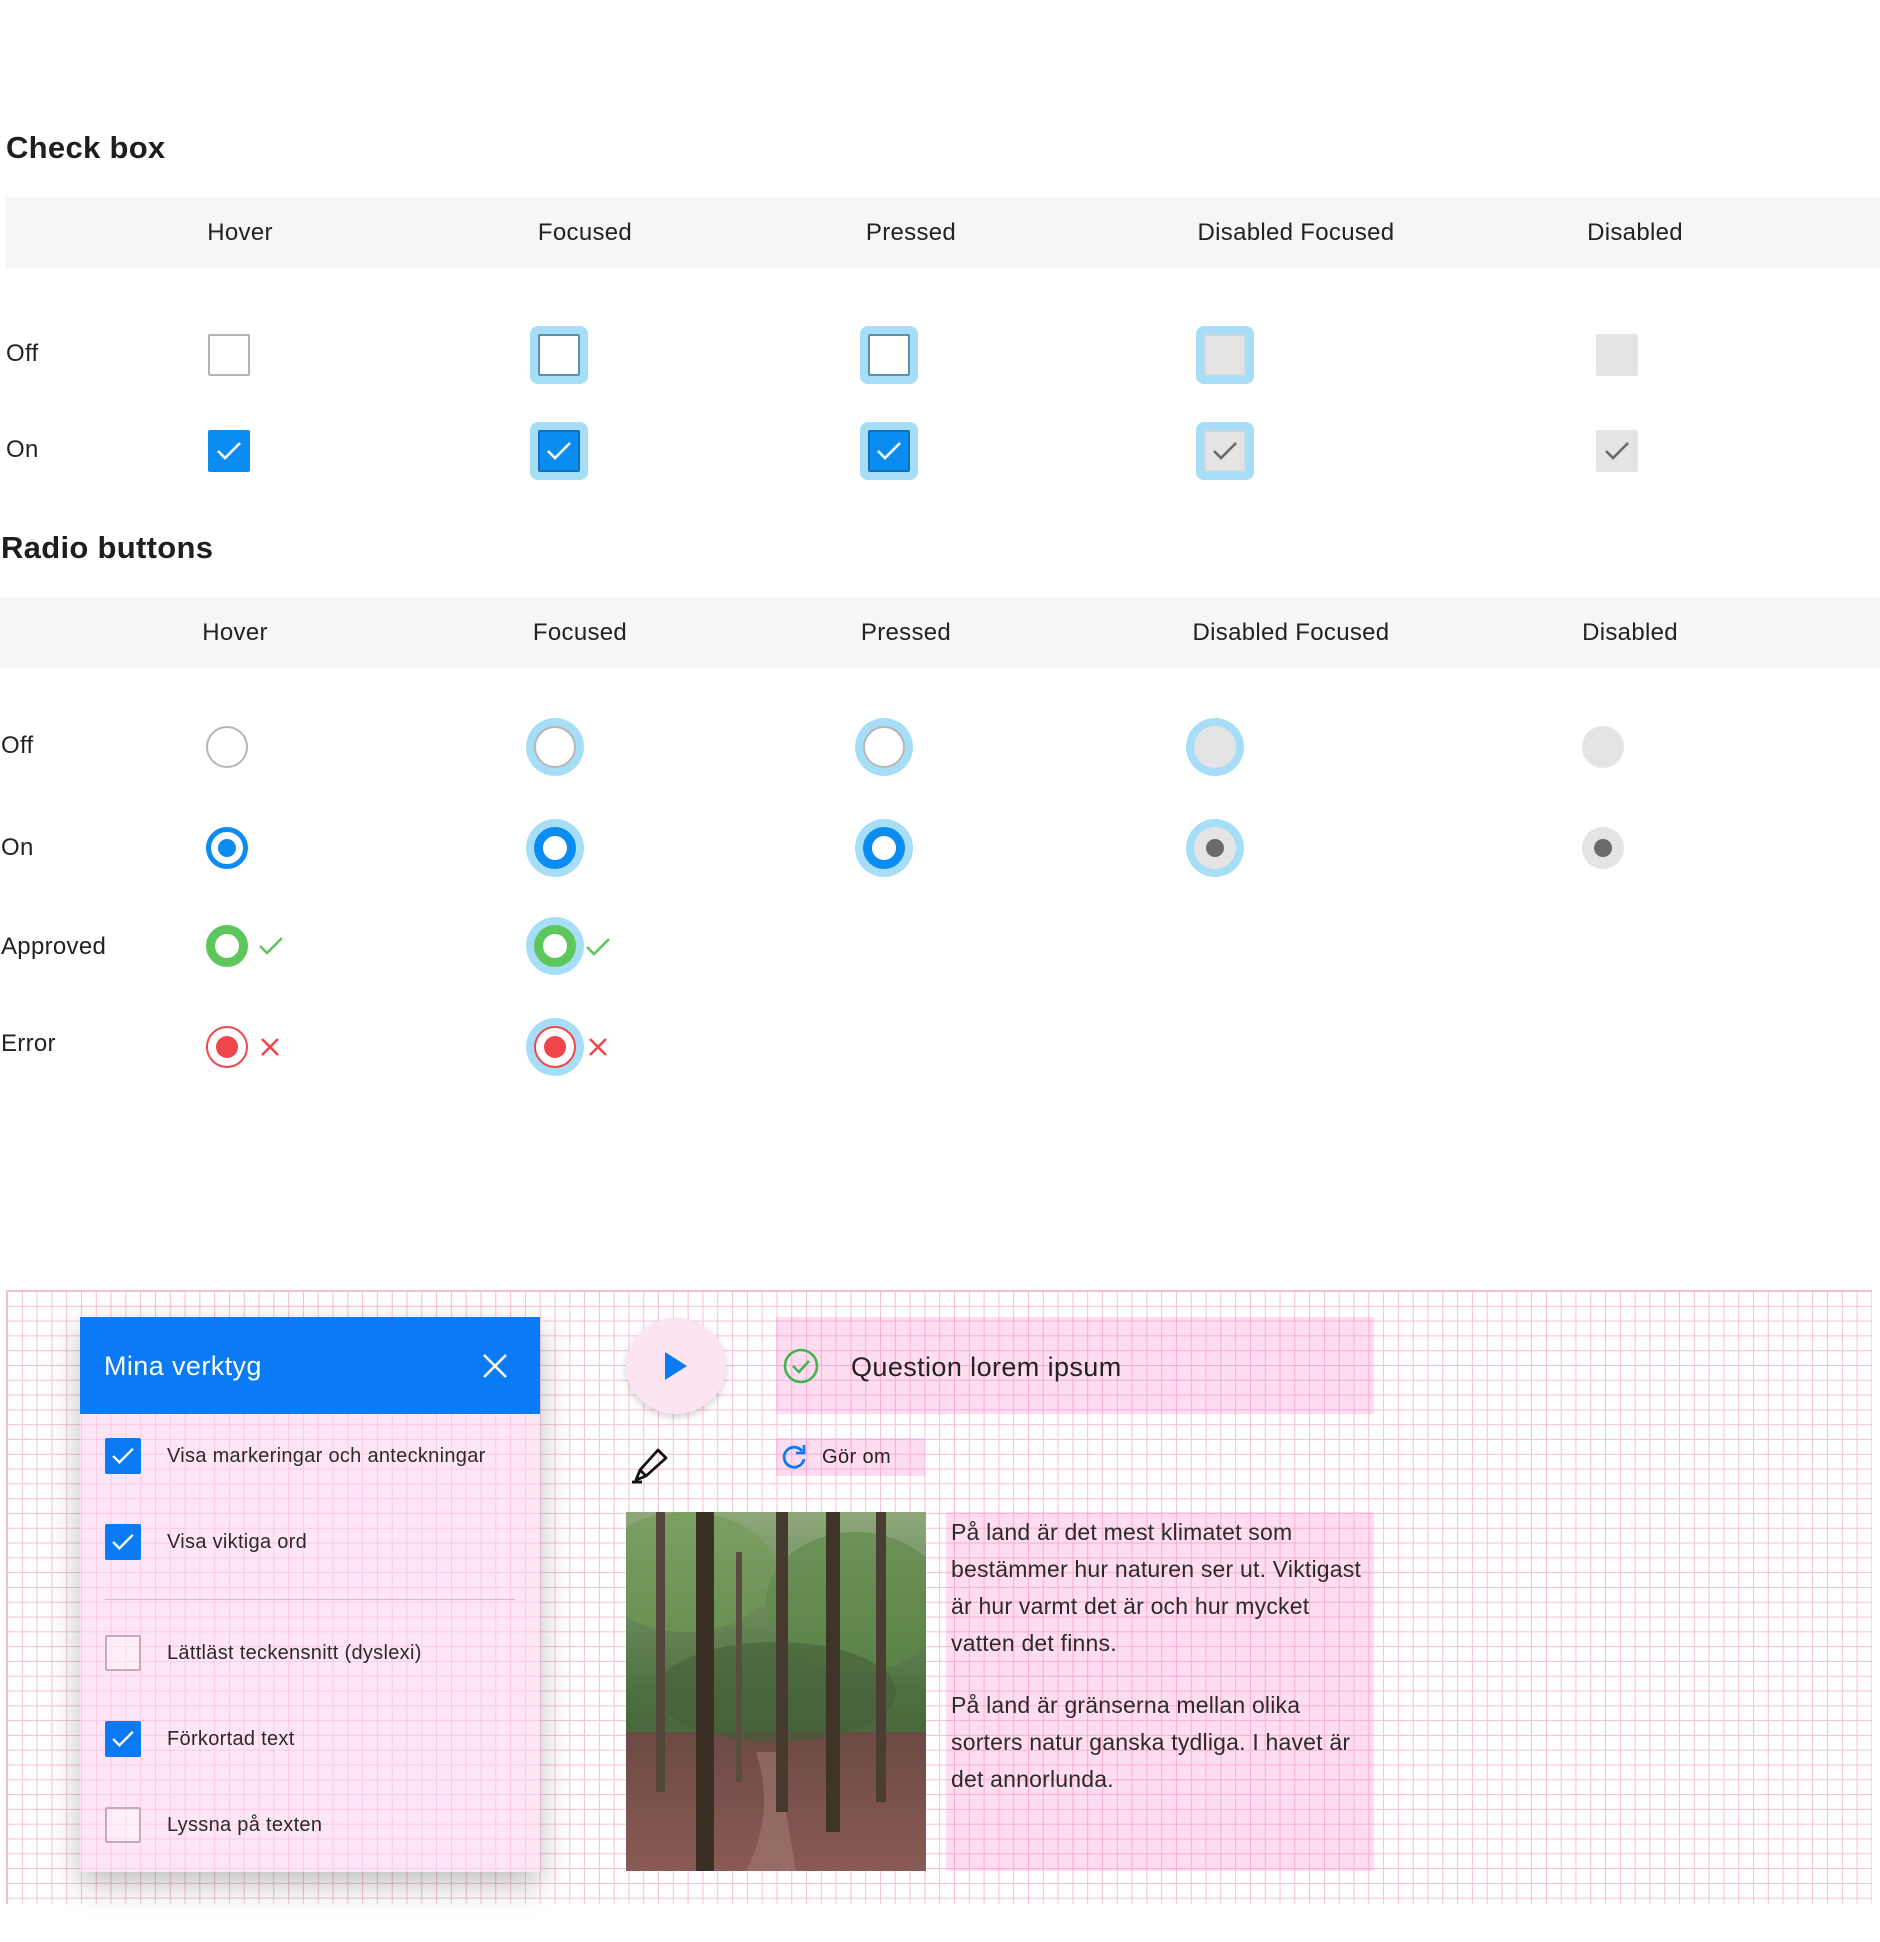 This screenshot has width=1880, height=1942. Describe the element at coordinates (231, 1738) in the screenshot. I see `tool-item-label: Förkortad text` at that location.